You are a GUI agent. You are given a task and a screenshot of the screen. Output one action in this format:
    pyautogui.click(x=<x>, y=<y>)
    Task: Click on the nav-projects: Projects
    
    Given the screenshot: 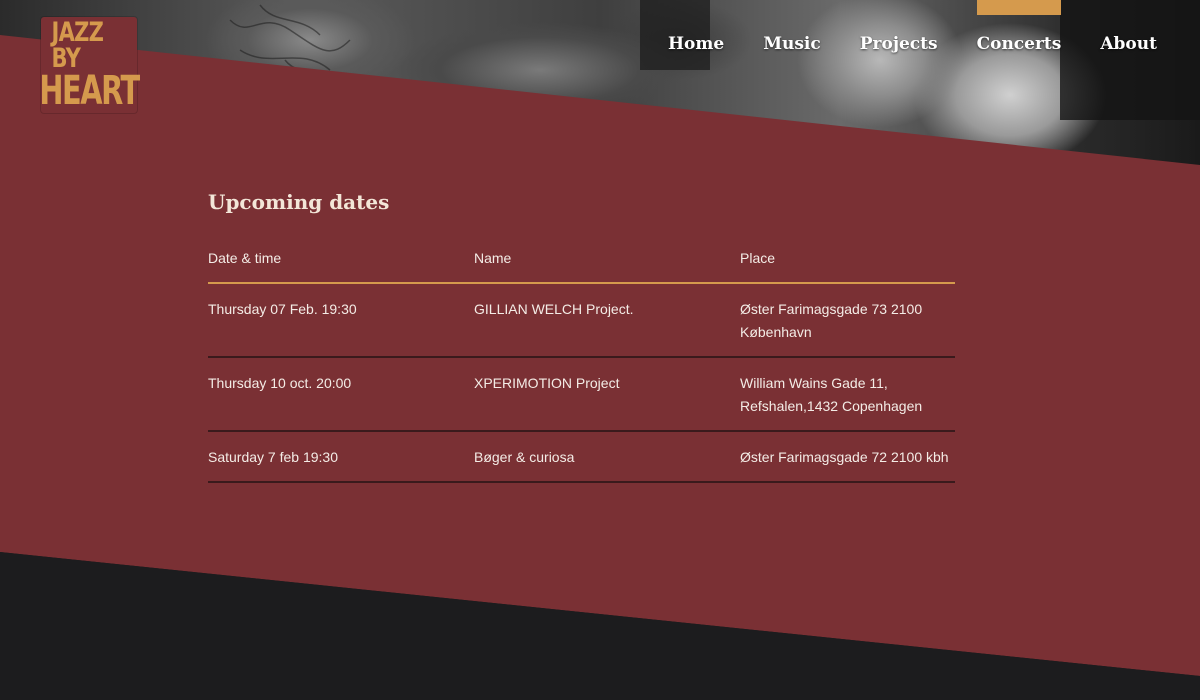 What is the action you would take?
    pyautogui.click(x=899, y=27)
    